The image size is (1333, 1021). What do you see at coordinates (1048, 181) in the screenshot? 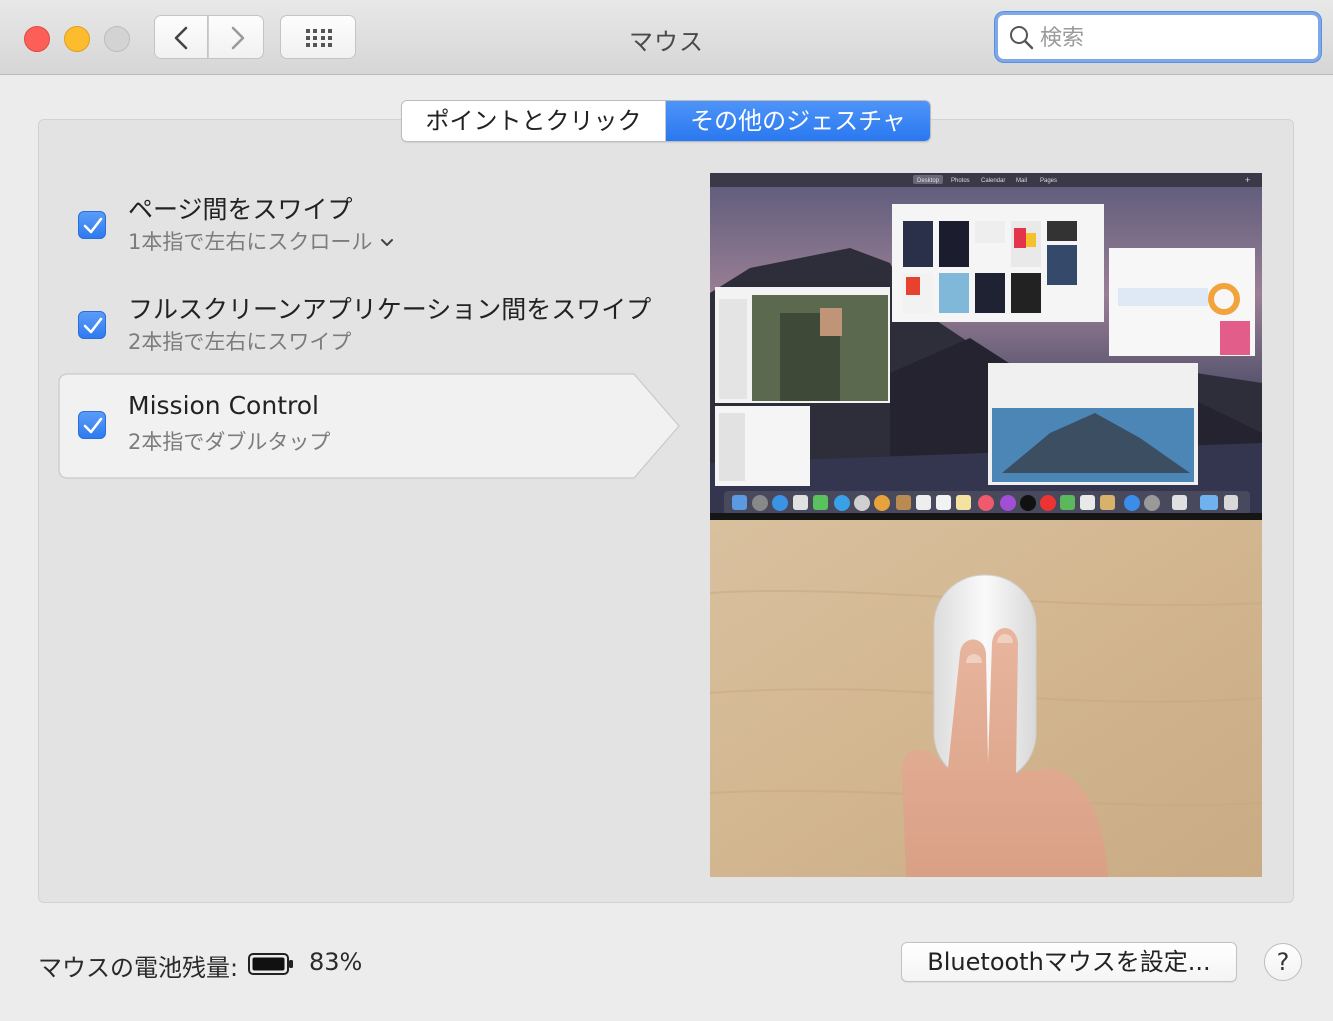
I see `preview-menu-pages: Pages` at bounding box center [1048, 181].